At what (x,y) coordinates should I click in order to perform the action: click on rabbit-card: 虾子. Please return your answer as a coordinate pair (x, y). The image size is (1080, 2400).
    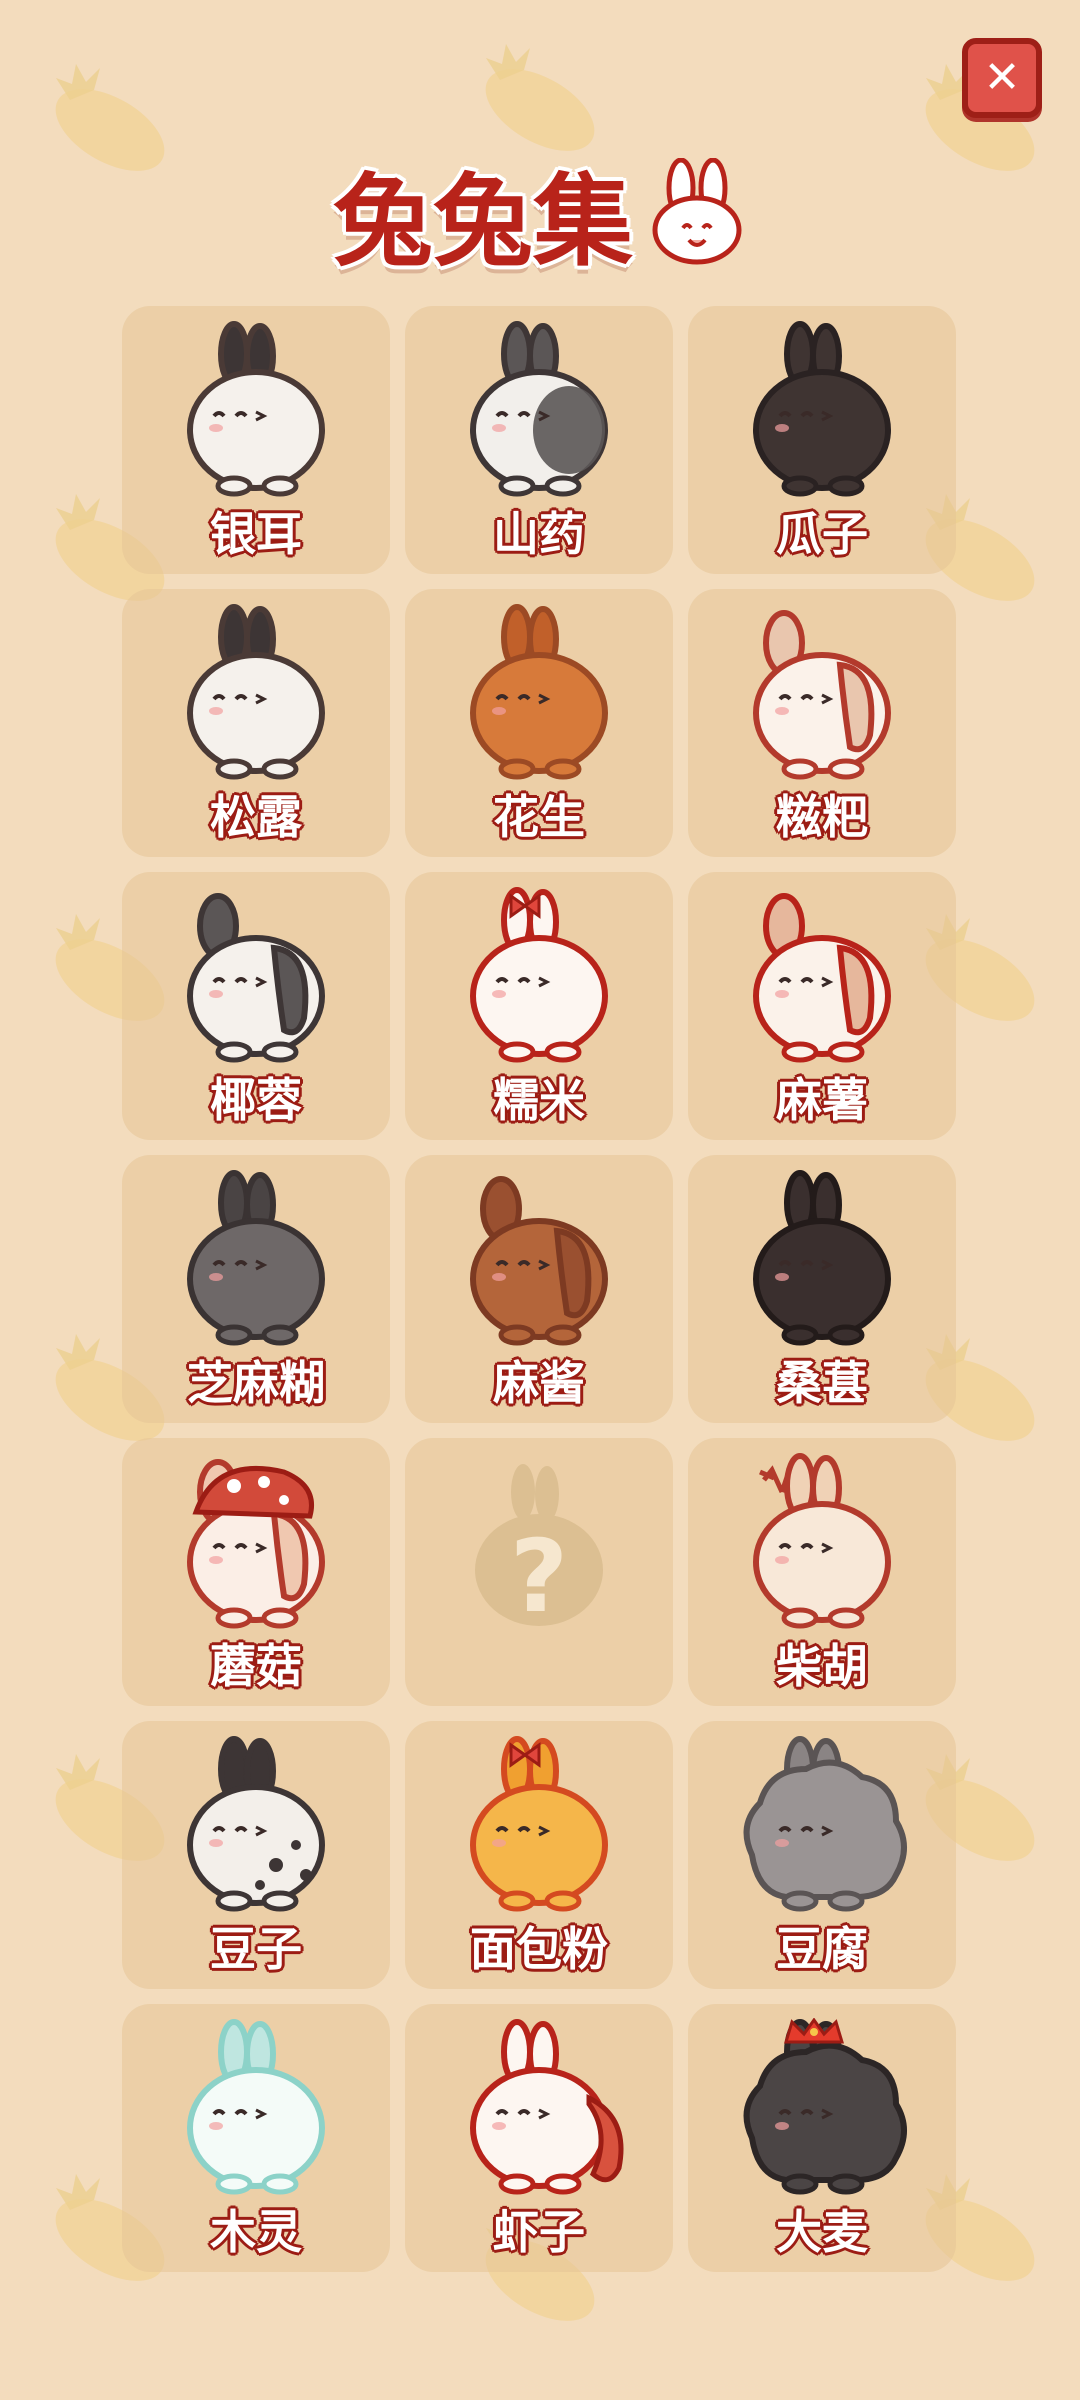
    Looking at the image, I should click on (539, 2138).